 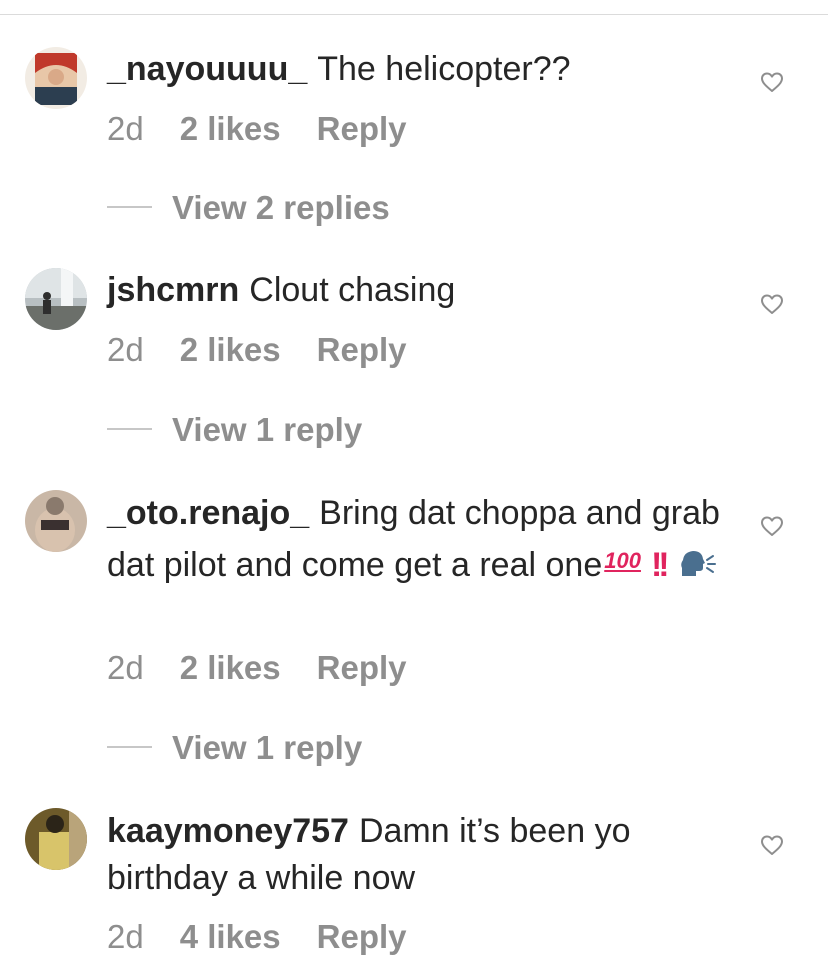 I want to click on double-exclamation-emoji: !!, so click(x=660, y=565).